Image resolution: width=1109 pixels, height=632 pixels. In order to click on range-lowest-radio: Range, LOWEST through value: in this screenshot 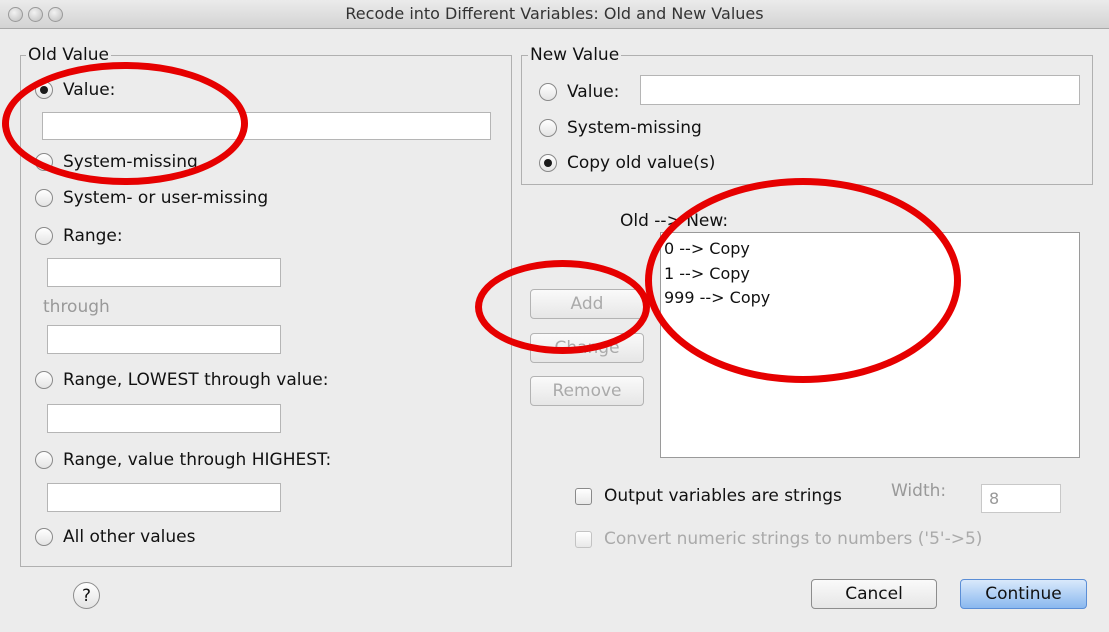, I will do `click(181, 380)`.